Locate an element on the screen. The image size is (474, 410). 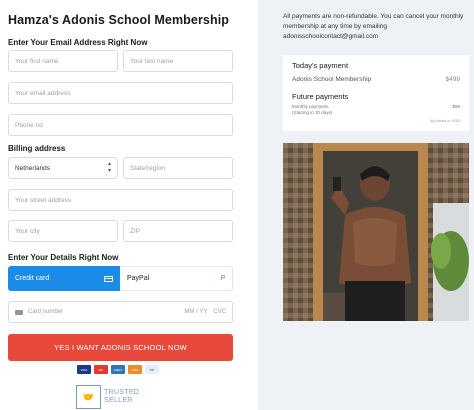
credit-card-label: Credit card is located at coordinates (32, 278).